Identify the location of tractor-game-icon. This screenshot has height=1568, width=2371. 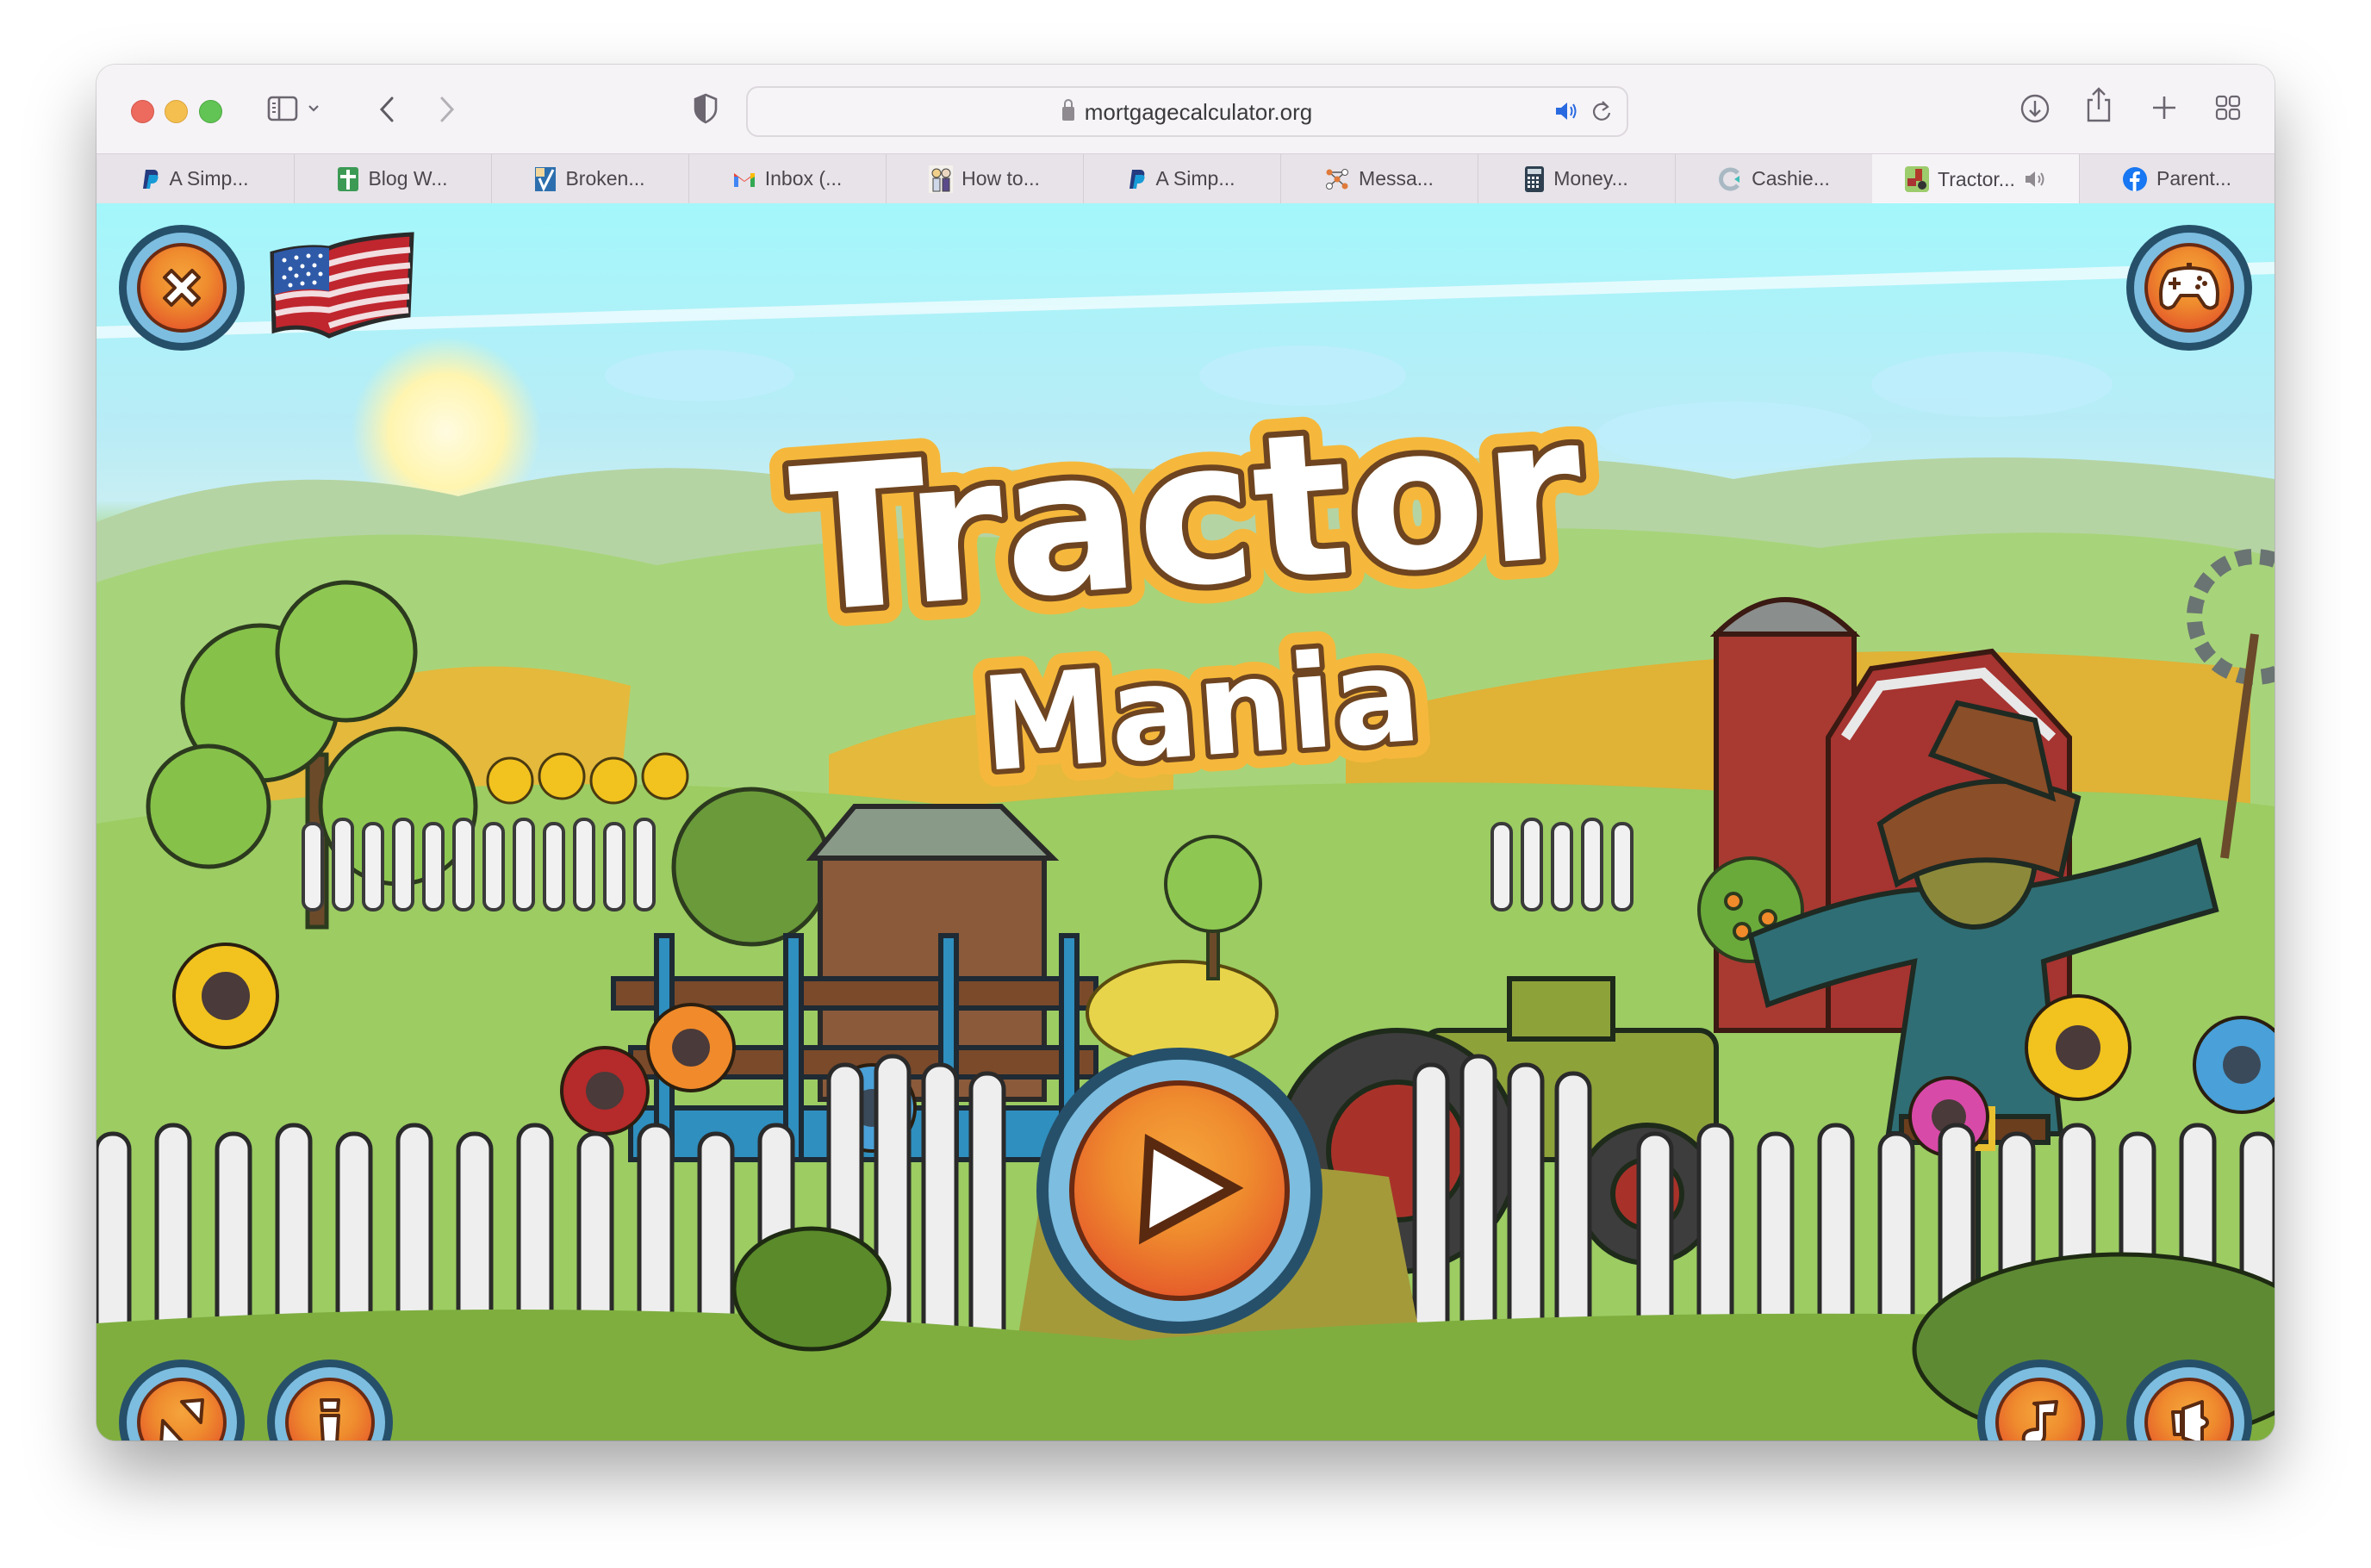
(1917, 179).